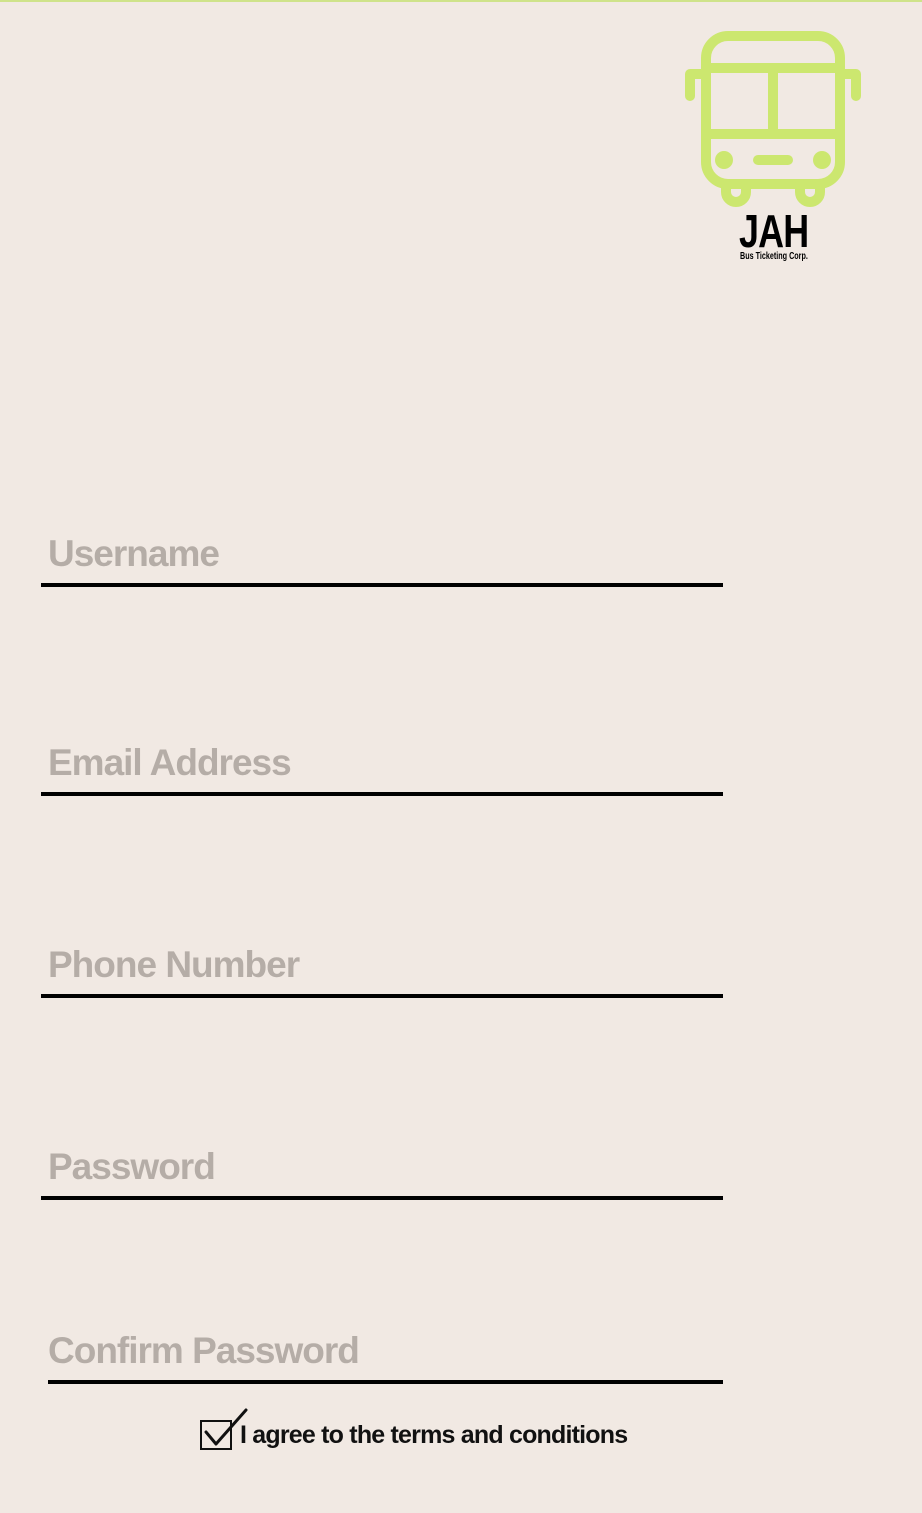 Image resolution: width=922 pixels, height=1513 pixels. Describe the element at coordinates (385, 554) in the screenshot. I see `username-input` at that location.